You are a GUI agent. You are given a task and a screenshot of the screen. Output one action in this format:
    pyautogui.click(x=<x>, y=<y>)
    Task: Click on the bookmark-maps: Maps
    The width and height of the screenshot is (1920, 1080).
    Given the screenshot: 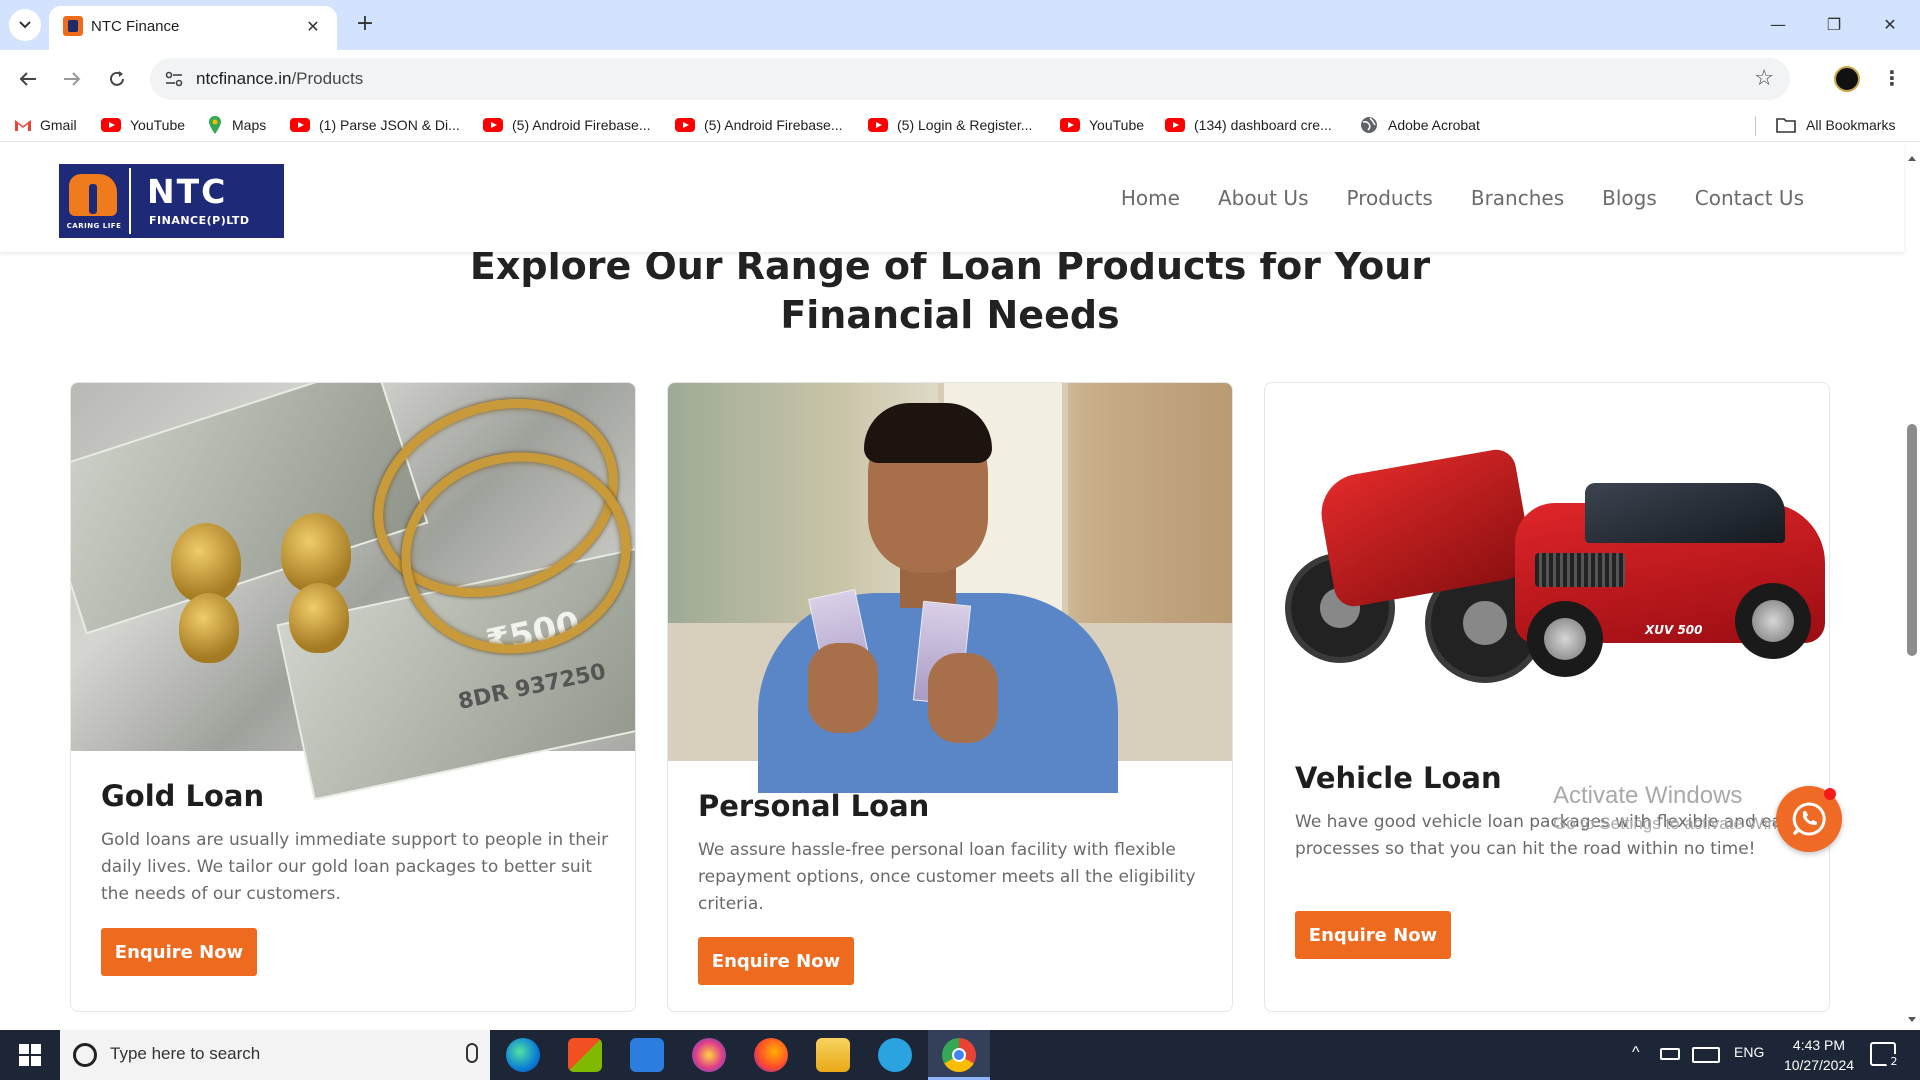 What is the action you would take?
    pyautogui.click(x=237, y=125)
    